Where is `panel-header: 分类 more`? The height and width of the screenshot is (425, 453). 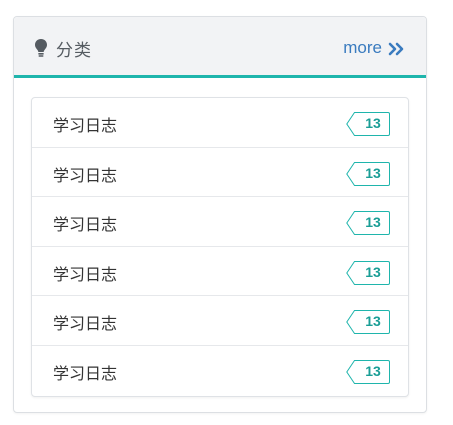
panel-header: 分类 more is located at coordinates (220, 47).